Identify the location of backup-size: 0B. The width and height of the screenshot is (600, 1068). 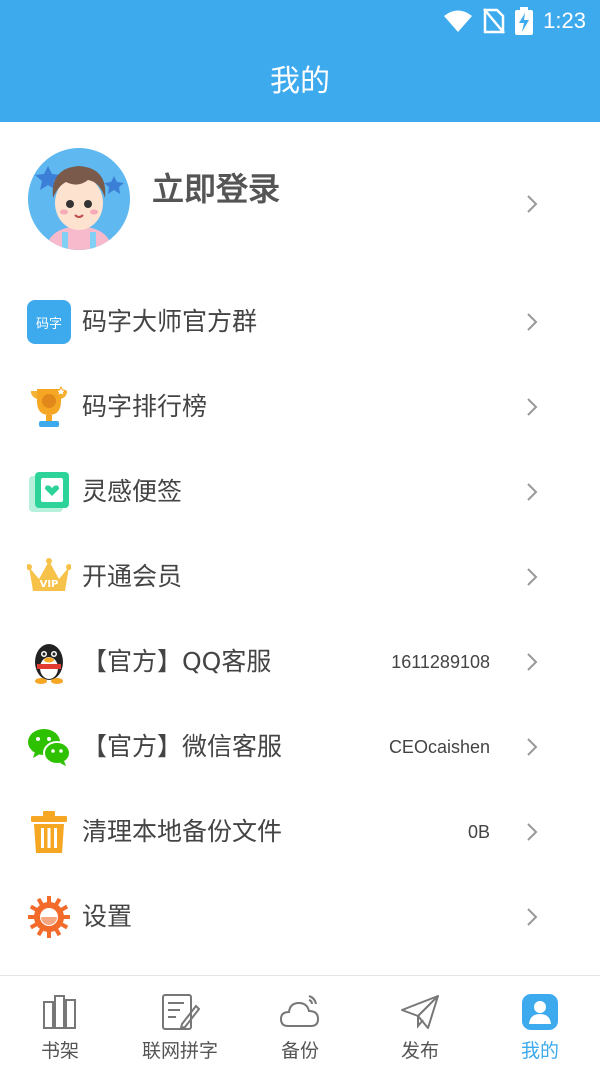
(478, 832).